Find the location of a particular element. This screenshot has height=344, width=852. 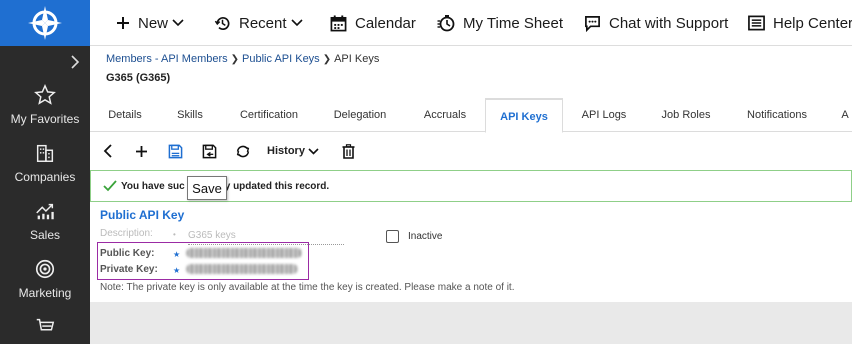

save-tooltip: Save is located at coordinates (207, 188).